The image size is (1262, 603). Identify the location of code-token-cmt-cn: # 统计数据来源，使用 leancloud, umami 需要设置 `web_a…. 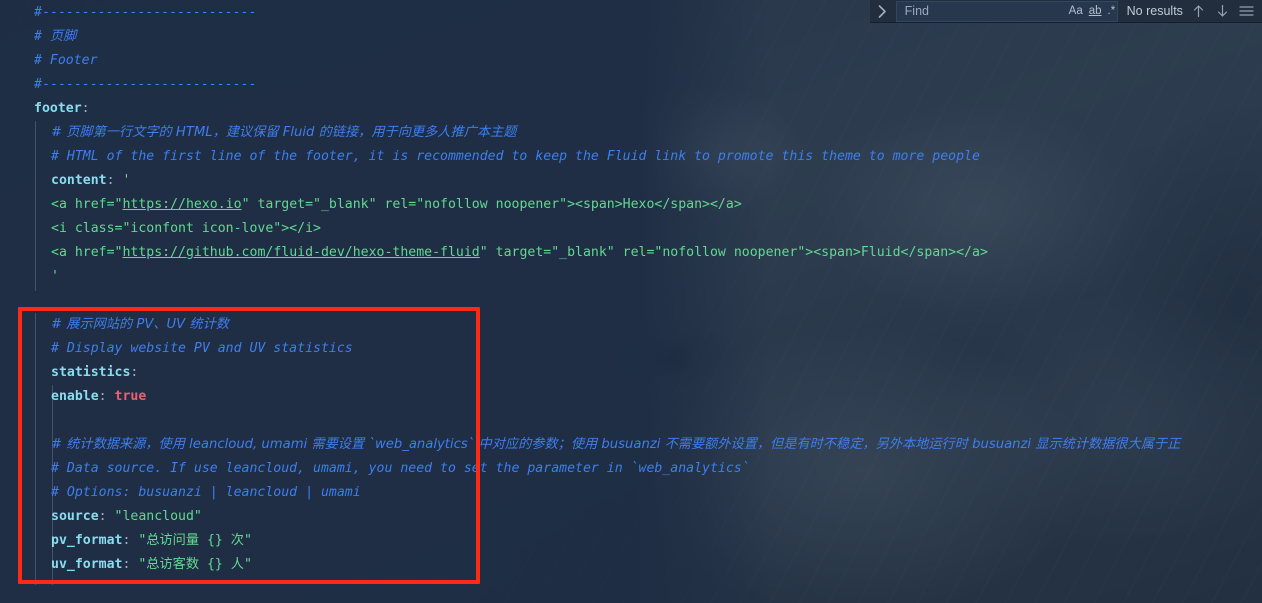
(616, 444).